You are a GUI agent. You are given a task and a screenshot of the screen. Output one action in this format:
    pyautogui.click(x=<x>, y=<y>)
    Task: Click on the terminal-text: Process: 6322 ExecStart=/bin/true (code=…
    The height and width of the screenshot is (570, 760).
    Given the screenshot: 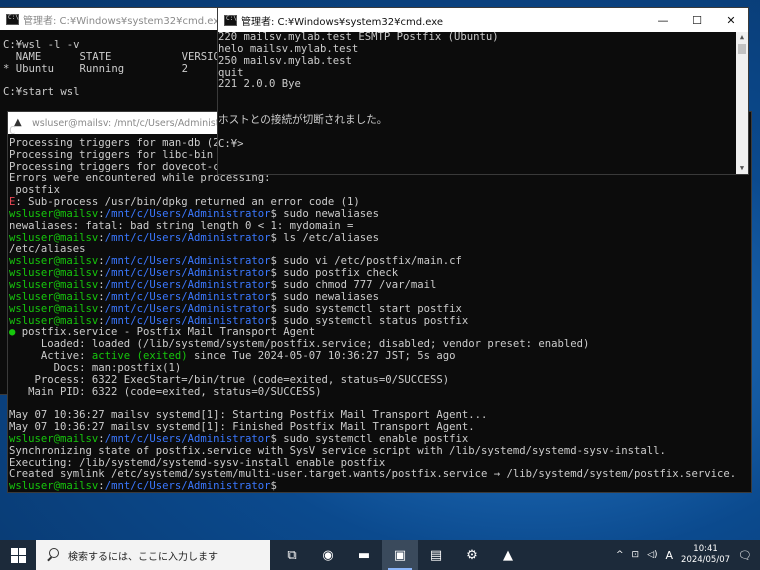 What is the action you would take?
    pyautogui.click(x=229, y=379)
    